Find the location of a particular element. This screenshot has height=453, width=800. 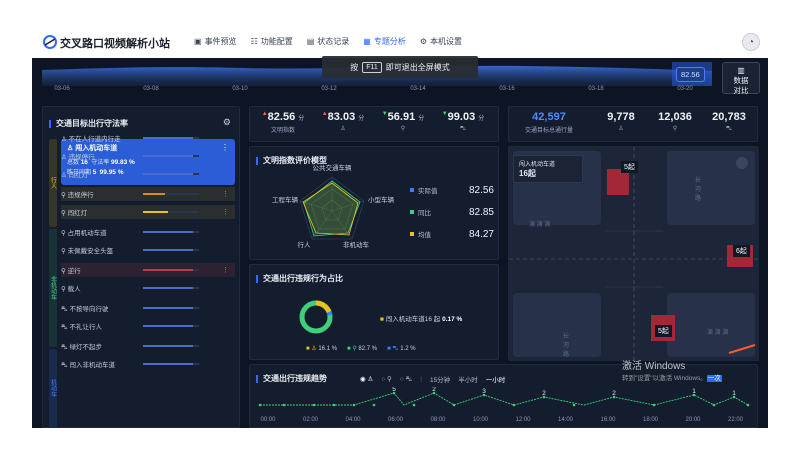

nav-item-events: ▣ 事件预览 is located at coordinates (215, 41).